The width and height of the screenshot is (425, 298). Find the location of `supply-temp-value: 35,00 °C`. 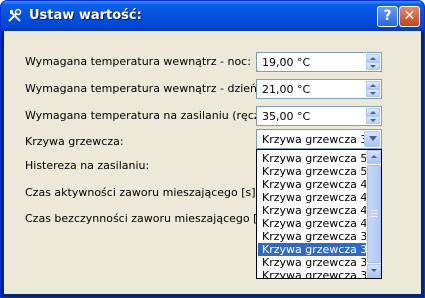

supply-temp-value: 35,00 °C is located at coordinates (286, 116).